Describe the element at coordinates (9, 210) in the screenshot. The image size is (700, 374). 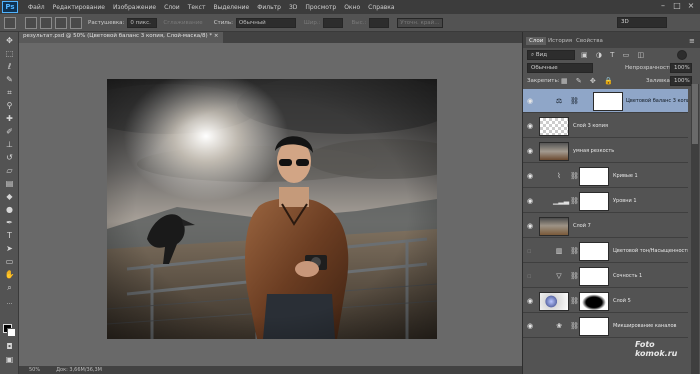
I see `dodge-tool-icon: ●` at that location.